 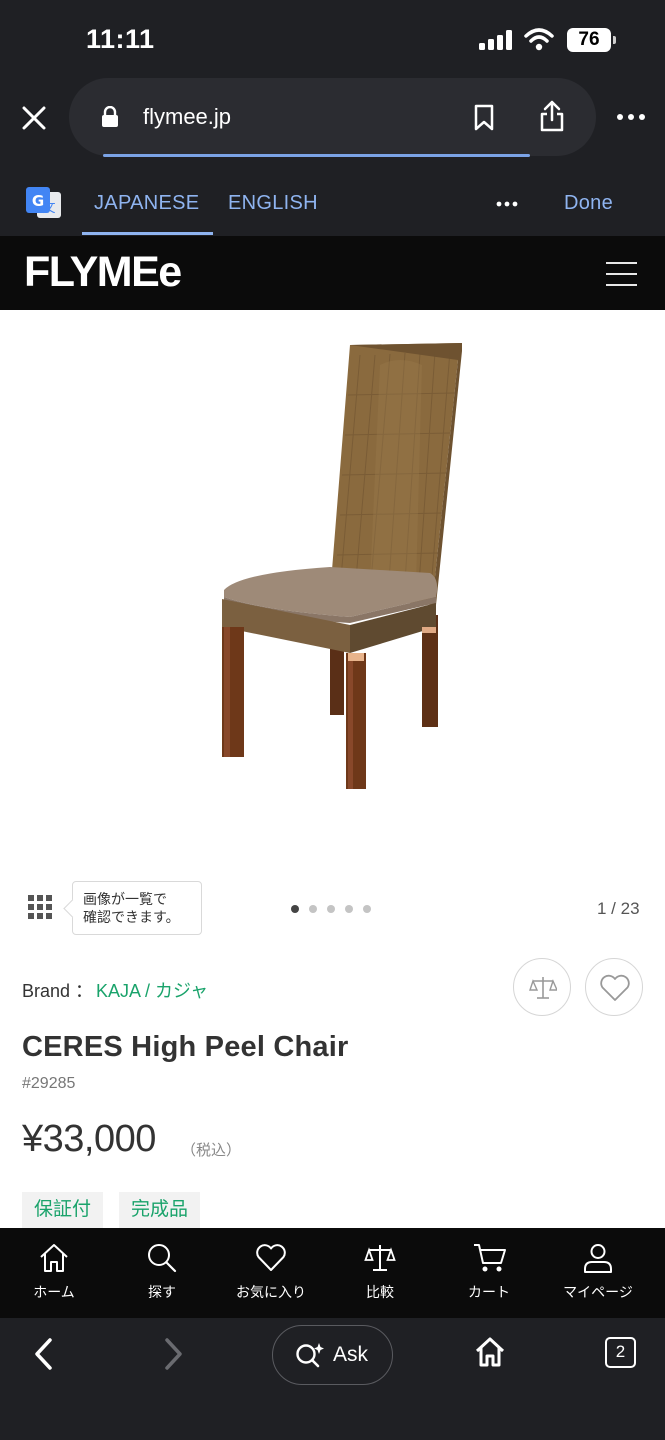 I want to click on image-counter: 1 / 23, so click(x=618, y=908).